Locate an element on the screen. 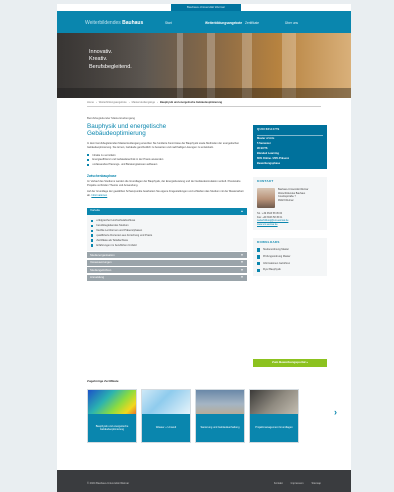 The width and height of the screenshot is (394, 492). download-link: Prüfungsordnung Master is located at coordinates (290, 257).